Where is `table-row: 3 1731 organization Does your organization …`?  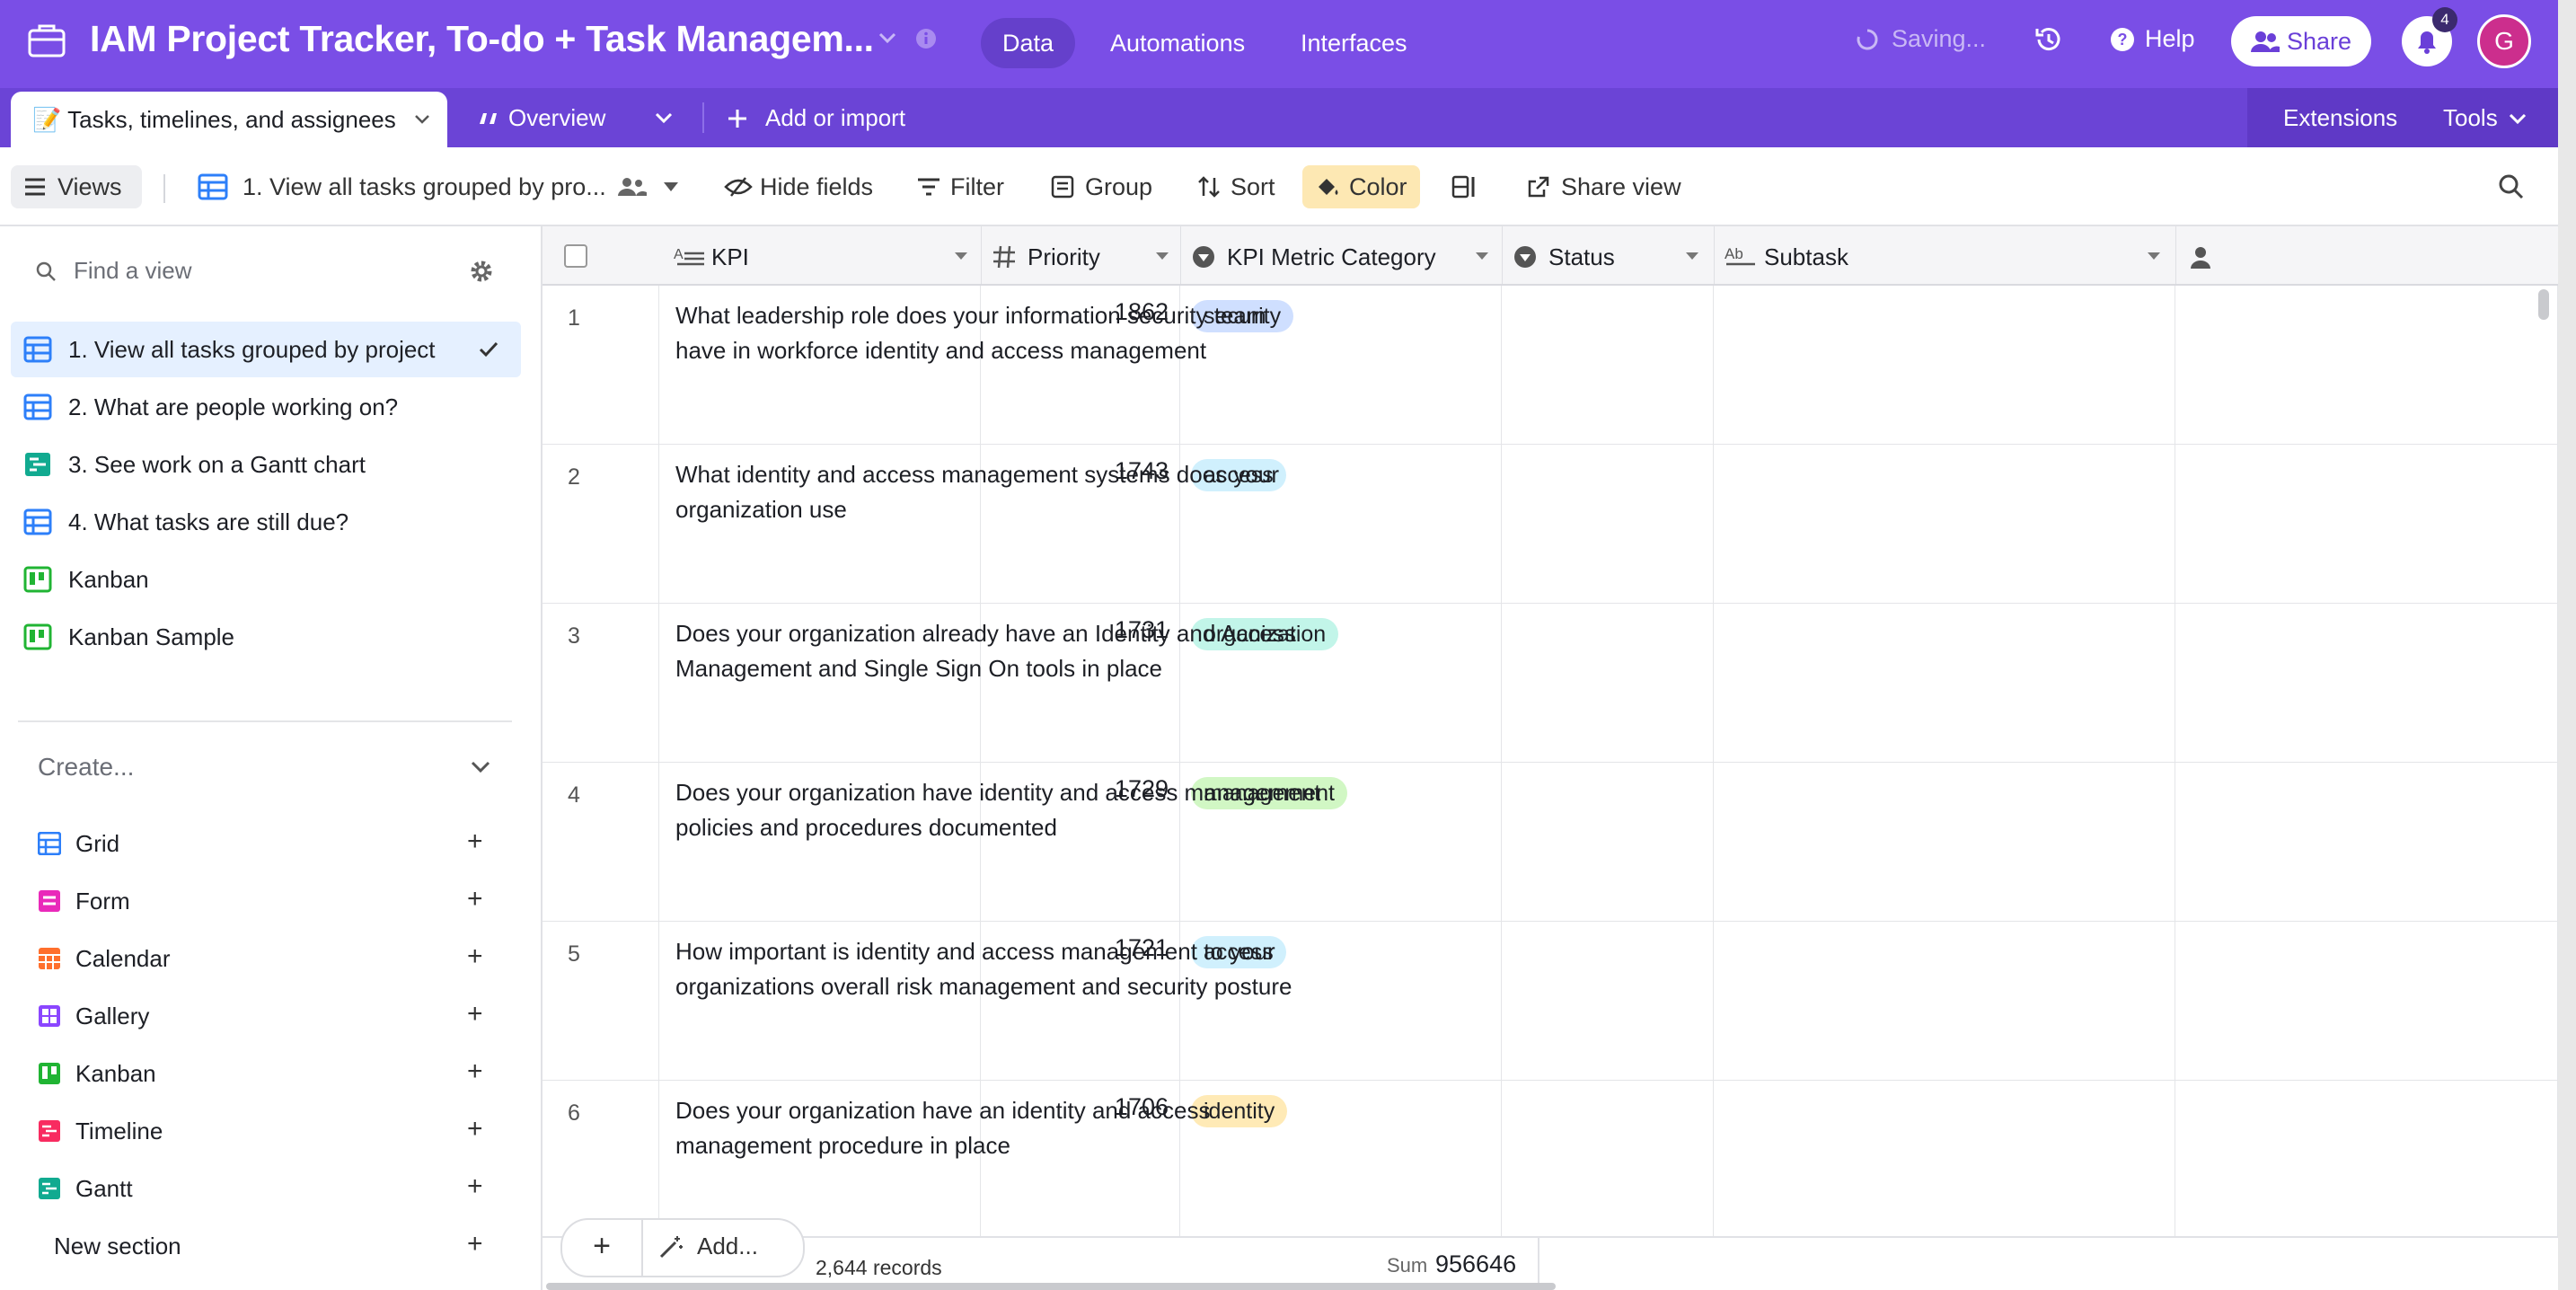
table-row: 3 1731 organization Does your organization … is located at coordinates (1550, 684).